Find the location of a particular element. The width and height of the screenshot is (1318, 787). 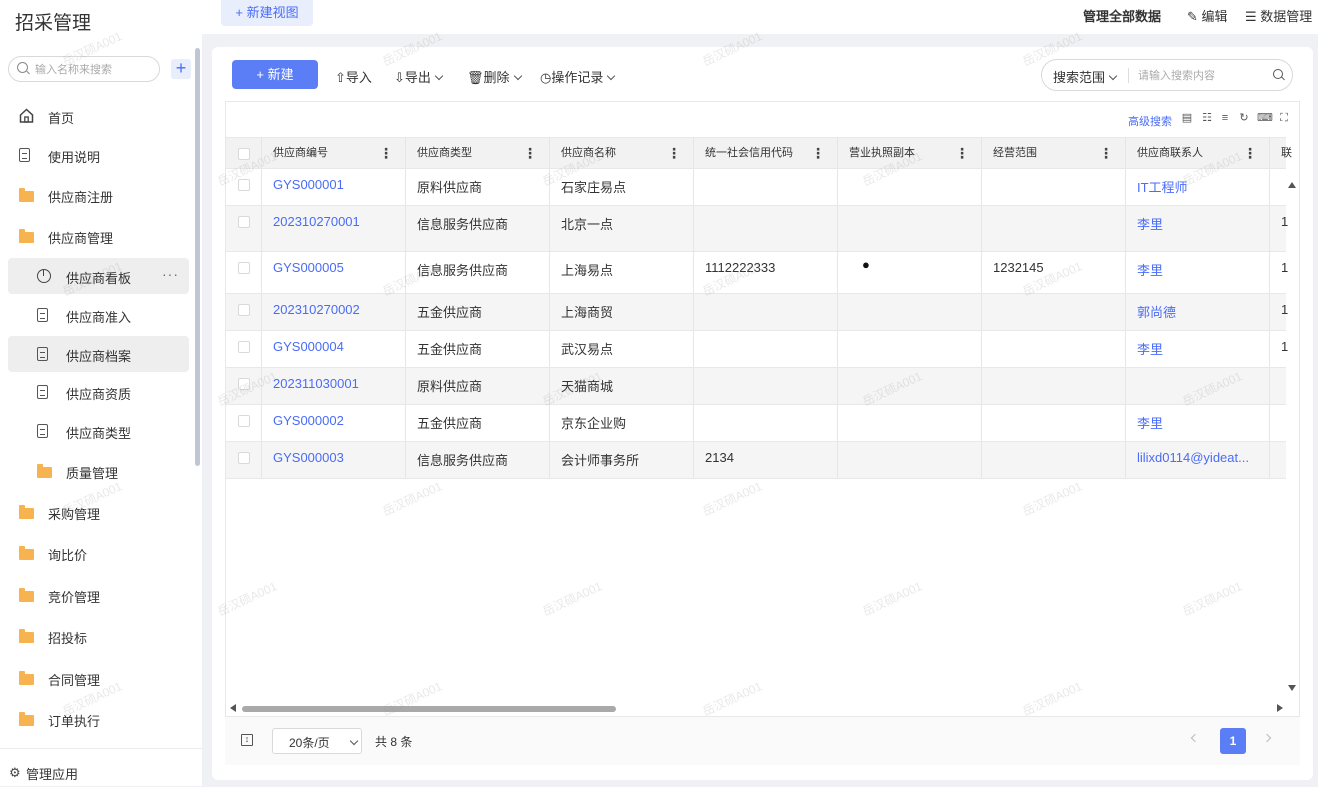

table-row: GYS000004 五金供应商 武汉易点 李里 1 is located at coordinates (757, 349).